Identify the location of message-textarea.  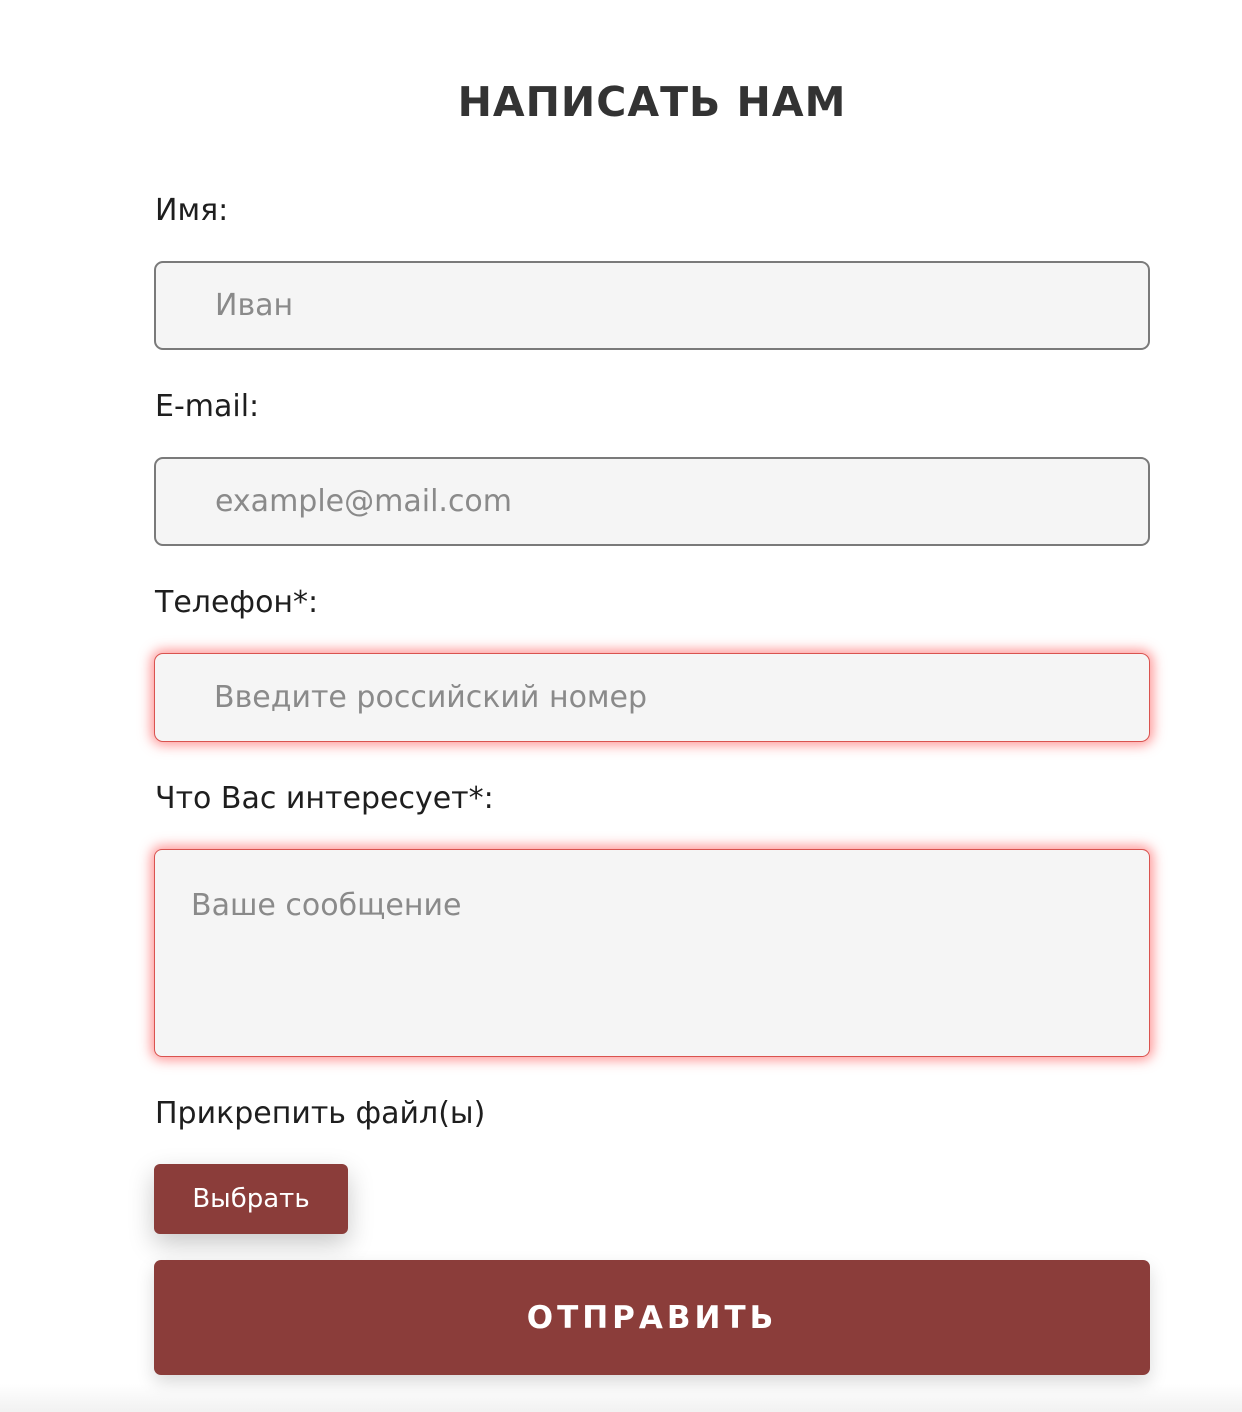
(652, 953).